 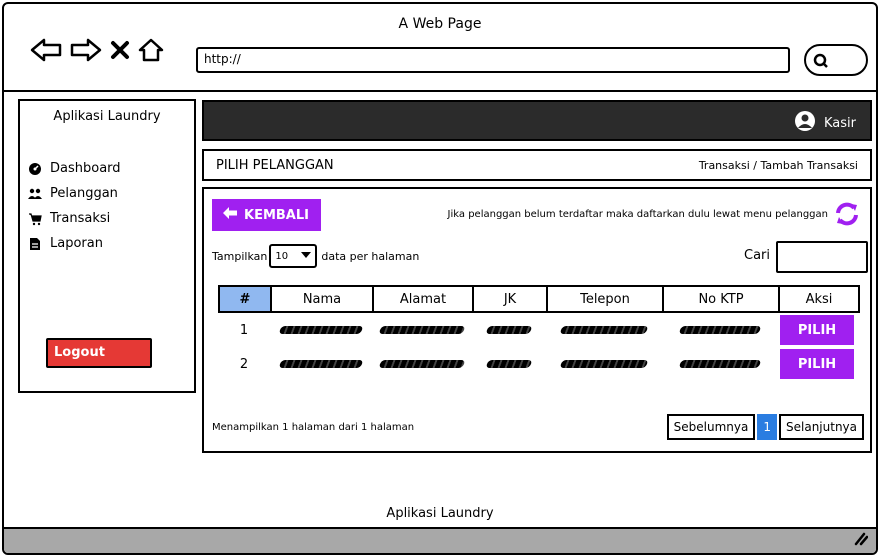 I want to click on column-header: #, so click(x=246, y=299).